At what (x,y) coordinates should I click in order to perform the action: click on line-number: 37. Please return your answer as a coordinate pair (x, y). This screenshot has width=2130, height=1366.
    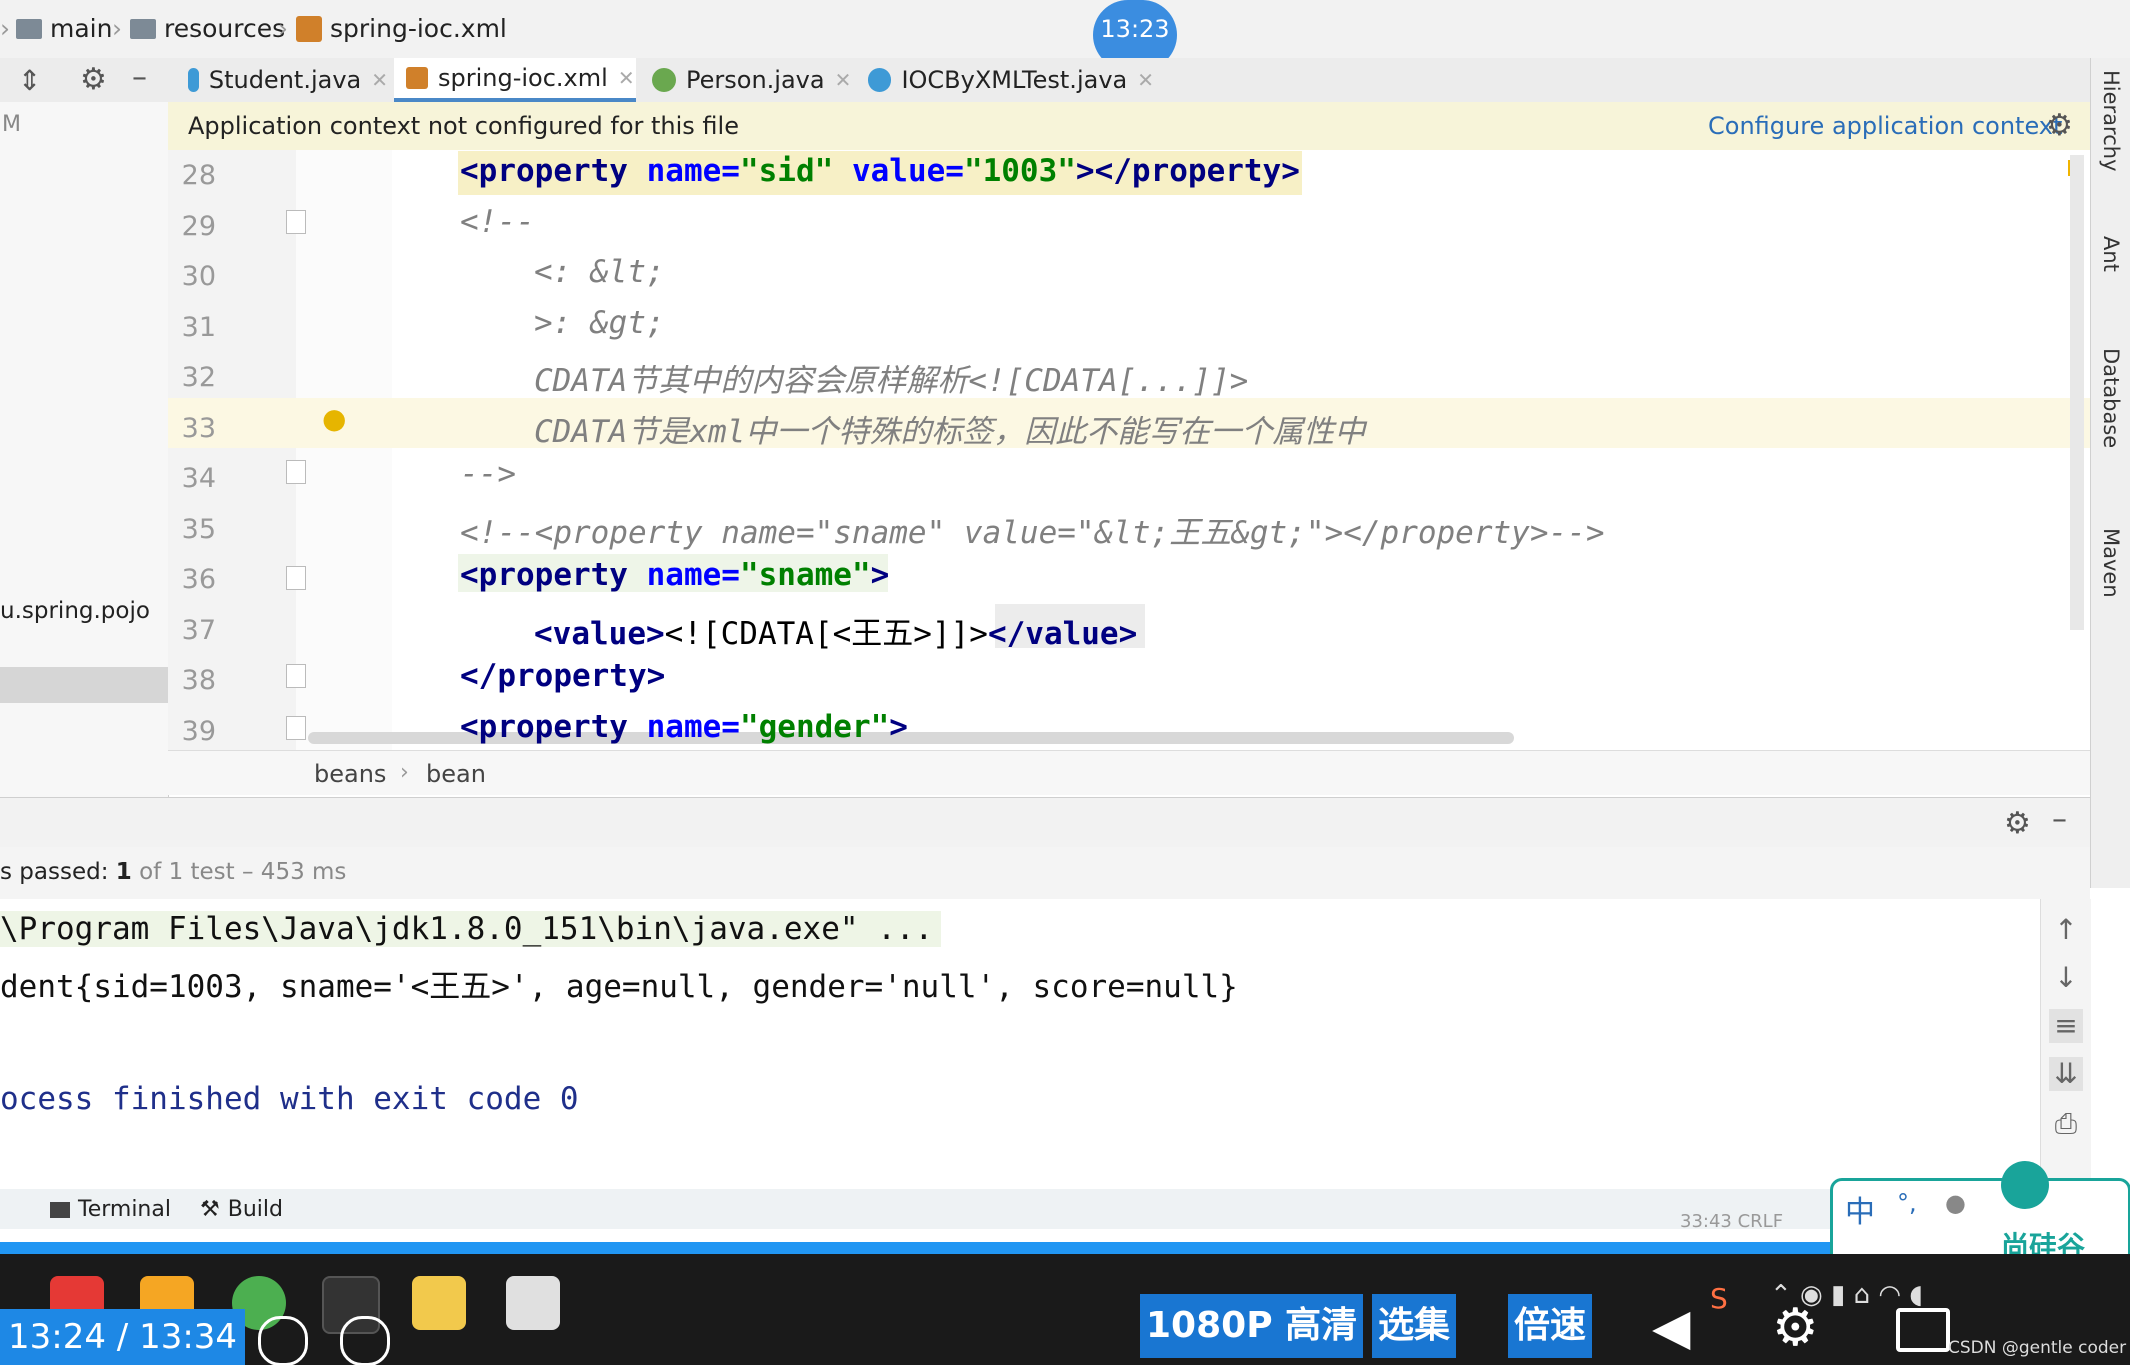
    Looking at the image, I should click on (198, 630).